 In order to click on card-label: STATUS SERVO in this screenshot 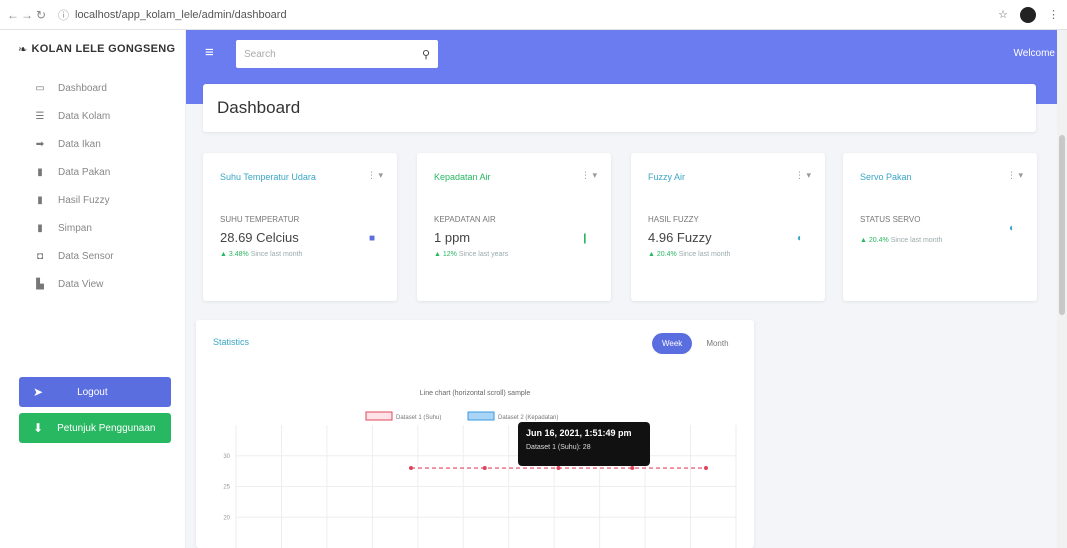, I will do `click(890, 219)`.